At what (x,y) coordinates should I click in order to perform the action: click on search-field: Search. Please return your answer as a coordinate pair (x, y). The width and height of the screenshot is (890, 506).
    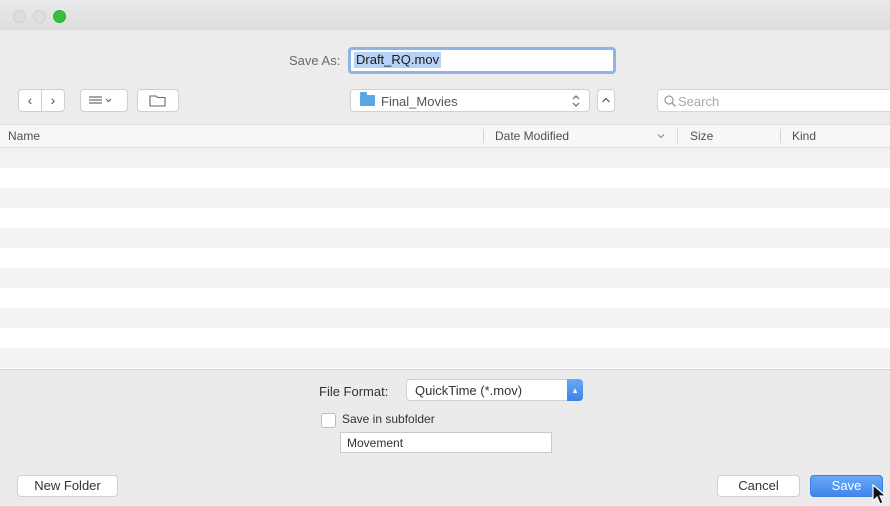
    Looking at the image, I should click on (773, 100).